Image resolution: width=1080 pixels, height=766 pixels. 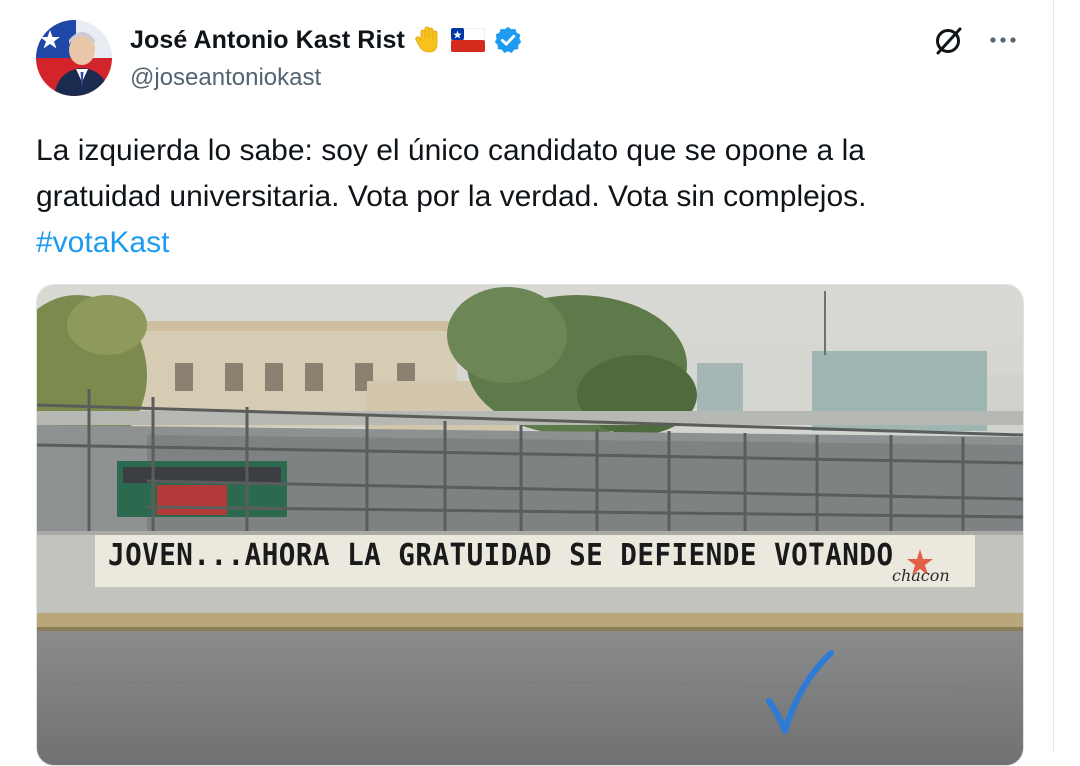 What do you see at coordinates (74, 58) in the screenshot?
I see `avatar` at bounding box center [74, 58].